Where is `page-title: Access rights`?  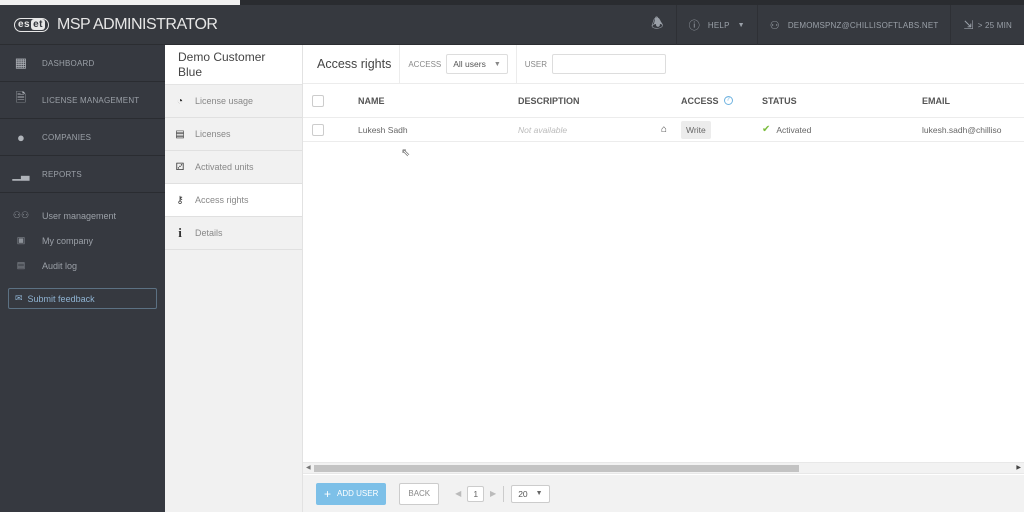
page-title: Access rights is located at coordinates (352, 64).